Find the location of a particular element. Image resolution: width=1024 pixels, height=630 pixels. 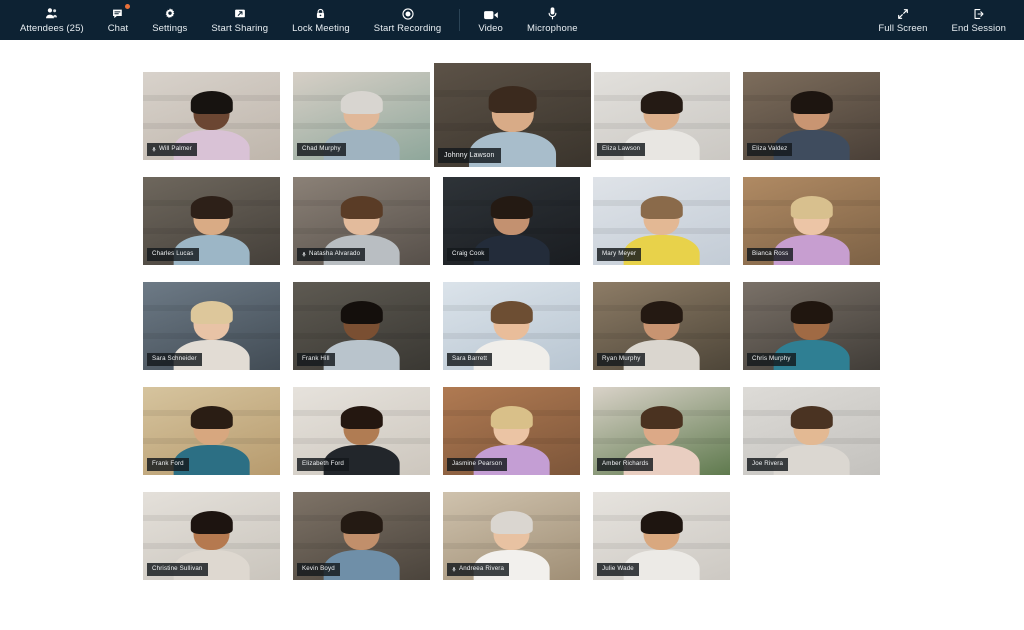

participant-name-label: Frank Hill is located at coordinates (316, 359).